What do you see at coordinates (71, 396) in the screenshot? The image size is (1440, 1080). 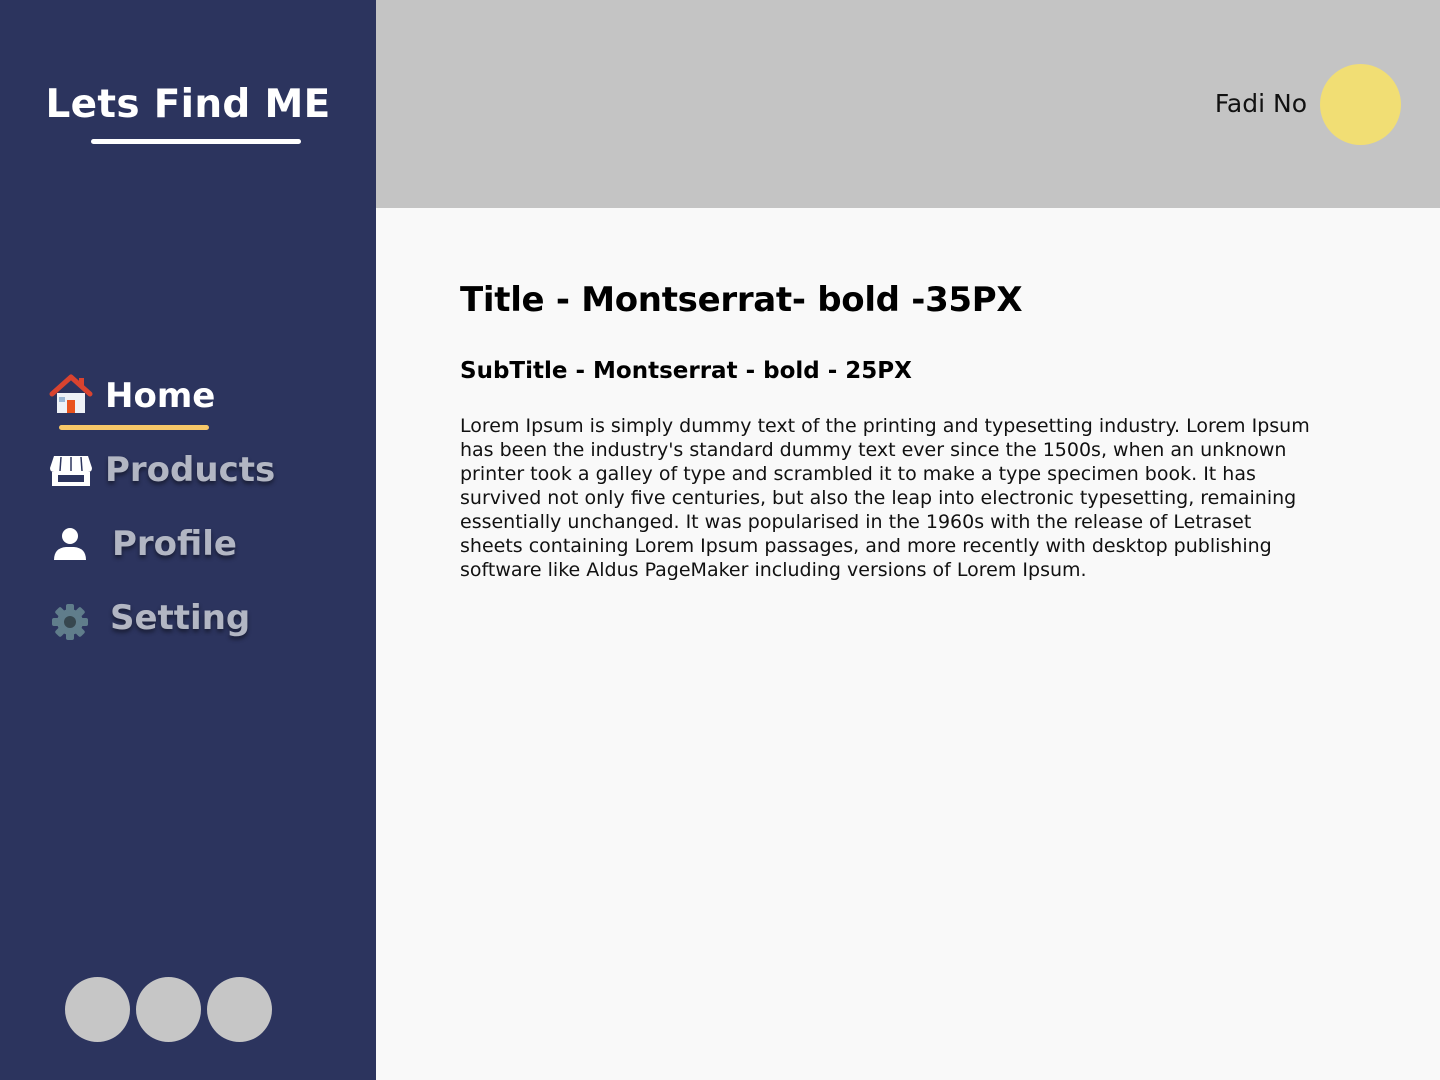 I see `home-icon` at bounding box center [71, 396].